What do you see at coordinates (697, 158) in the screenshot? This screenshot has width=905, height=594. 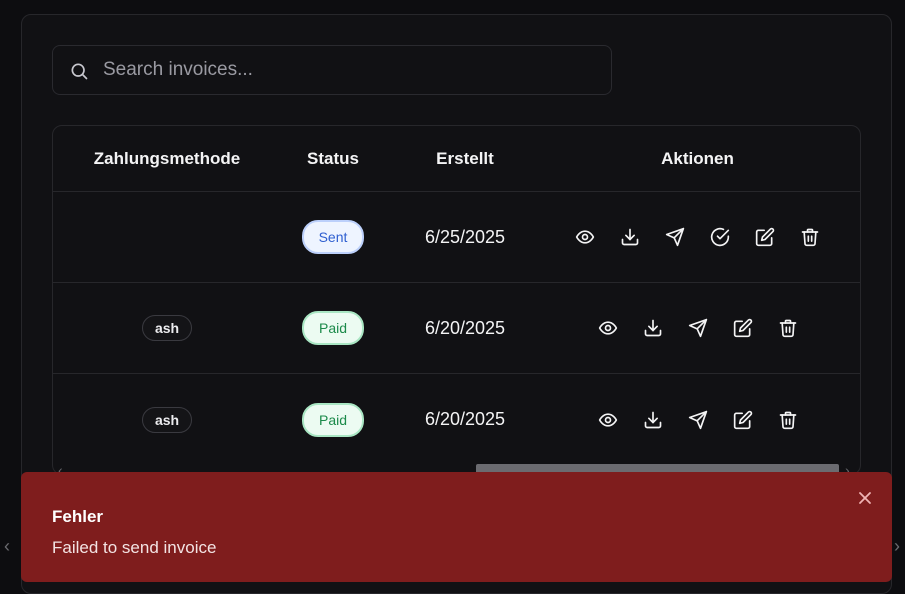 I see `header-actions: Aktionen` at bounding box center [697, 158].